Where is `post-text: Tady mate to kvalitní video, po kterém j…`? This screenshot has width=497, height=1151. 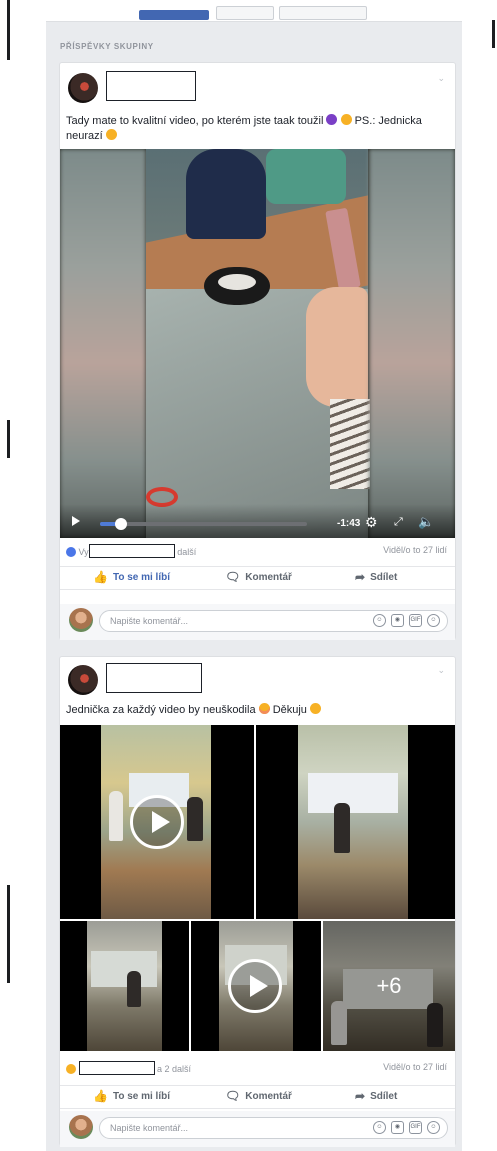 post-text: Tady mate to kvalitní video, po kterém j… is located at coordinates (256, 129).